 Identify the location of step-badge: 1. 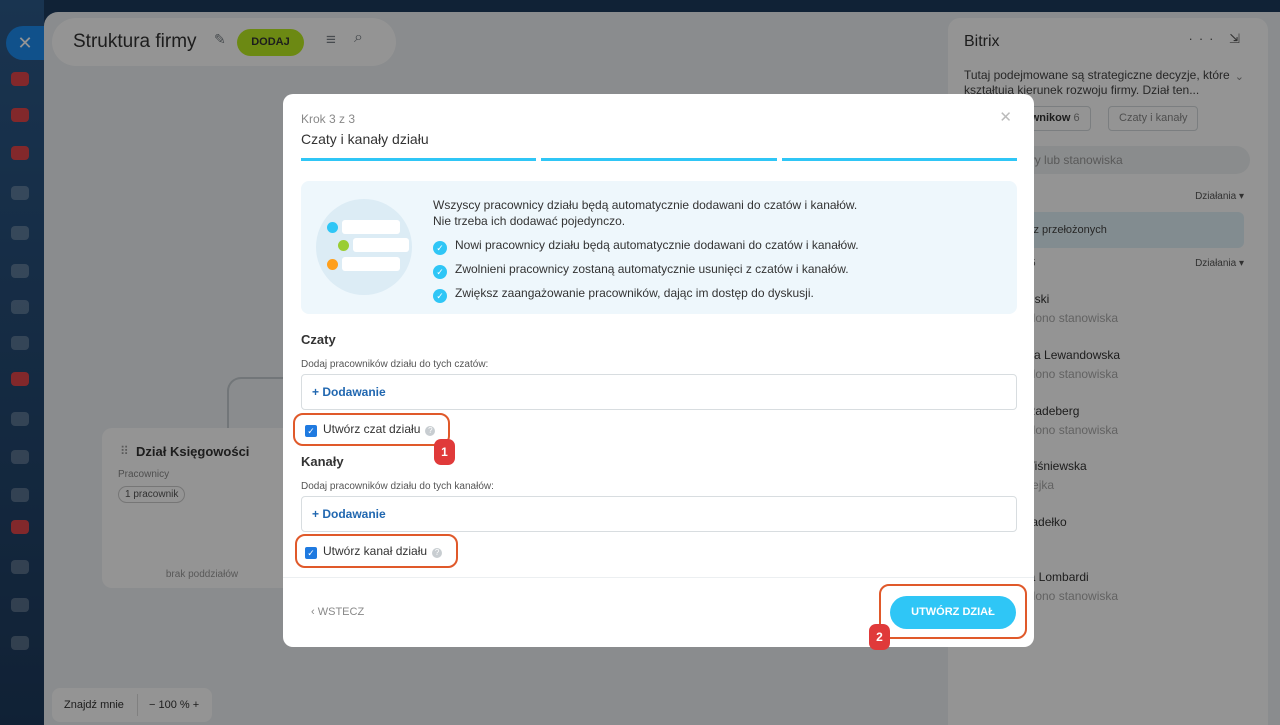
(444, 452).